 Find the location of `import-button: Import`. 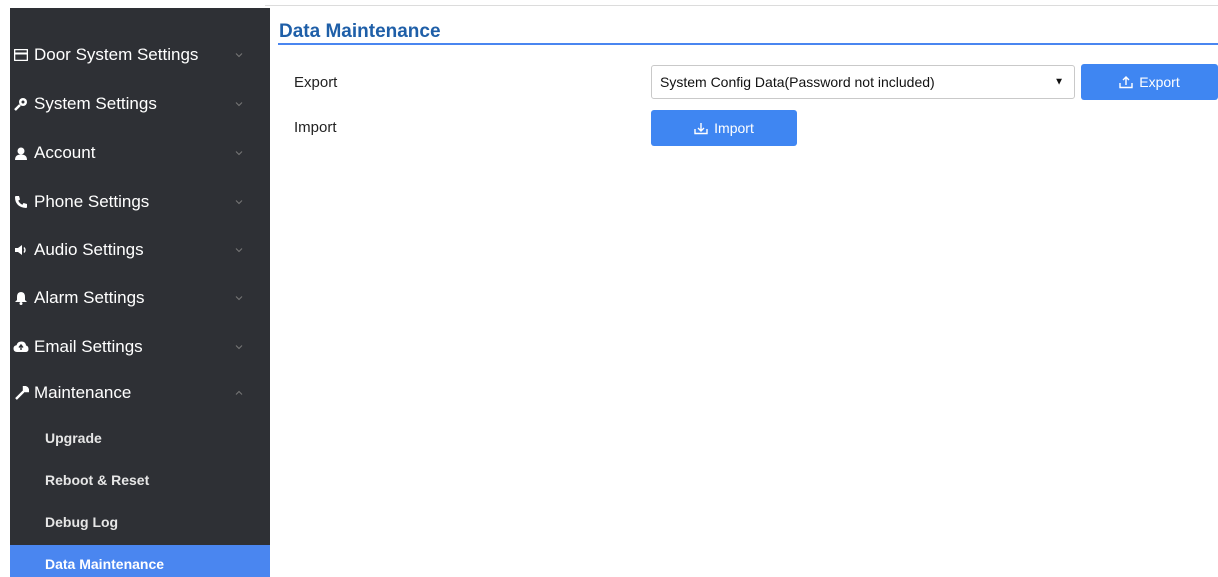

import-button: Import is located at coordinates (724, 128).